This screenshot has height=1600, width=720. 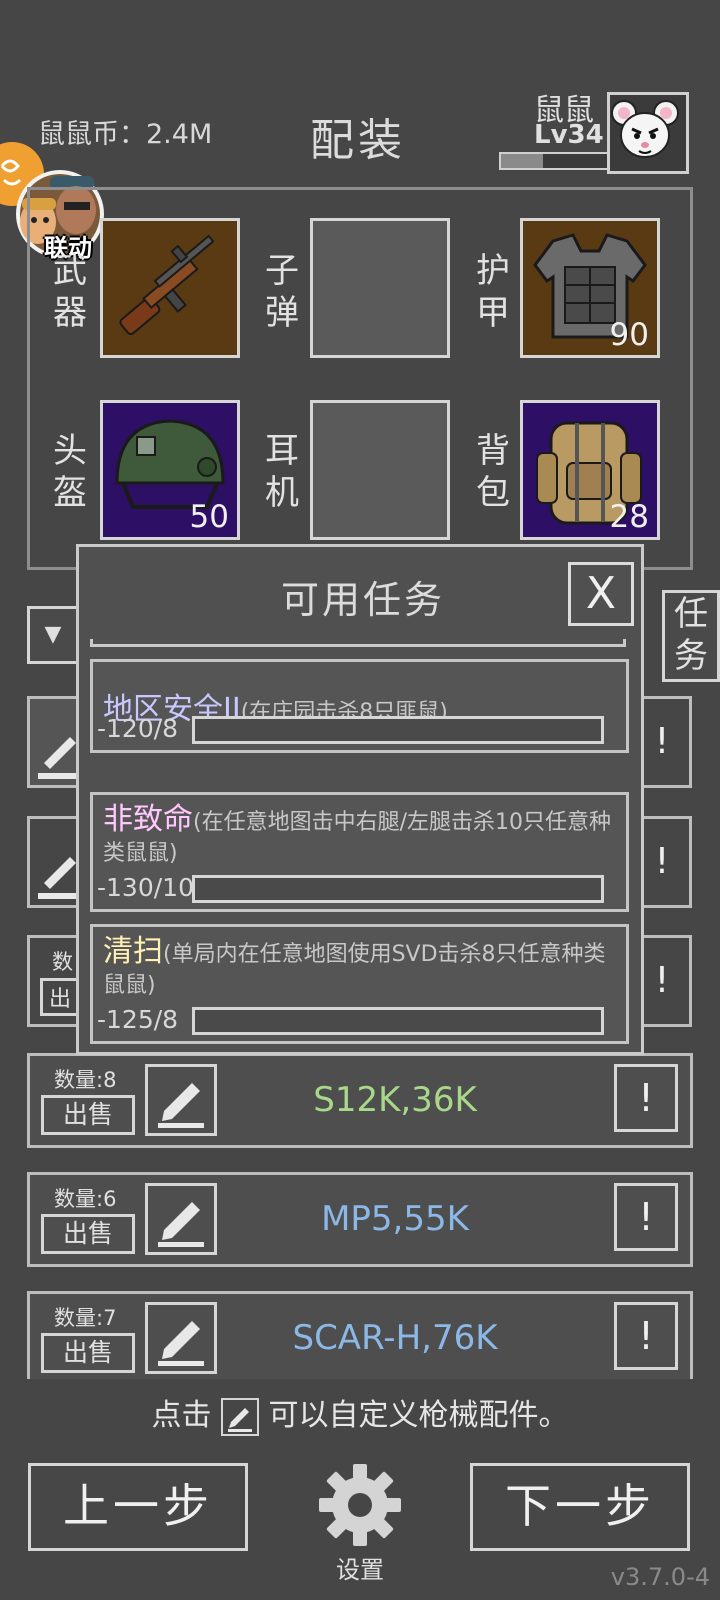 What do you see at coordinates (282, 292) in the screenshot?
I see `ammo-slot-label: 子弹` at bounding box center [282, 292].